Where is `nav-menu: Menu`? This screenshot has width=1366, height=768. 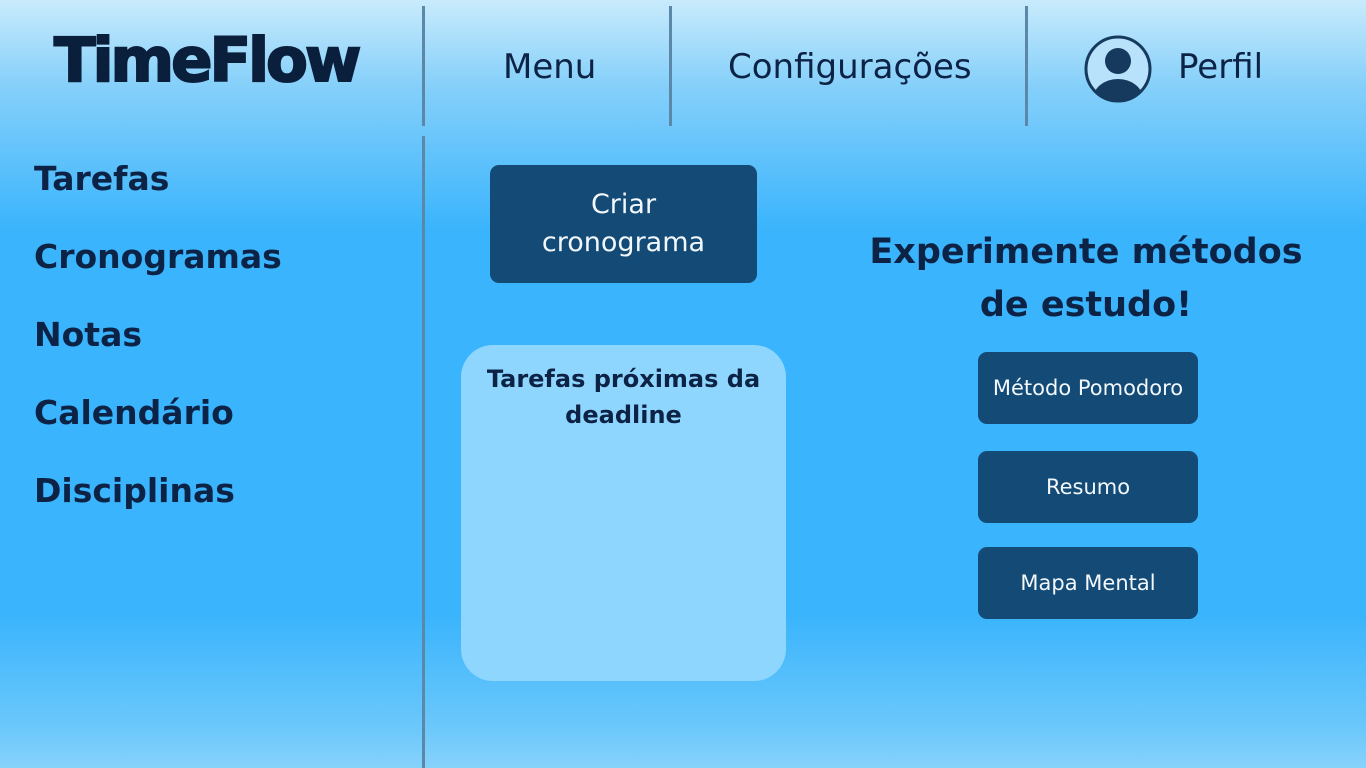 nav-menu: Menu is located at coordinates (549, 67).